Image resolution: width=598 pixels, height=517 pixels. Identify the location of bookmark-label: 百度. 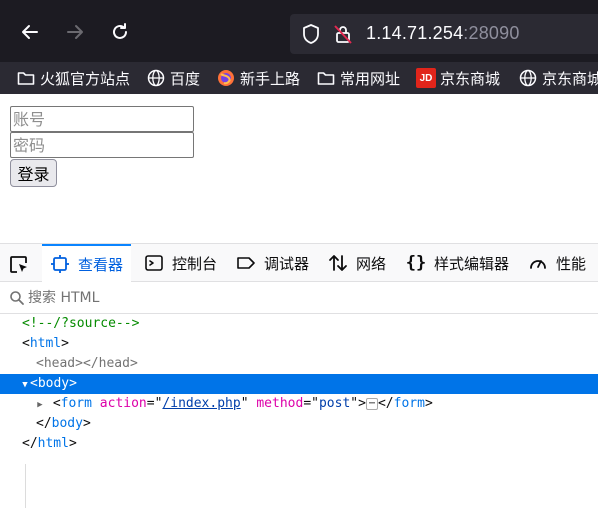
(185, 78).